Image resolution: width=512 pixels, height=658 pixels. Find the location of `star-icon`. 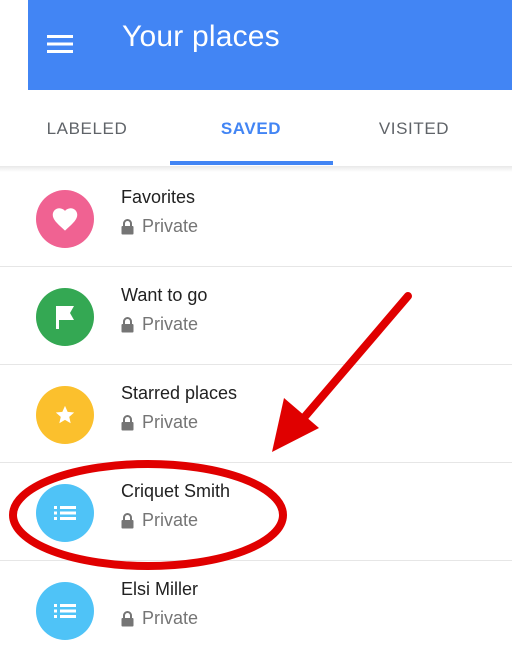

star-icon is located at coordinates (65, 414).